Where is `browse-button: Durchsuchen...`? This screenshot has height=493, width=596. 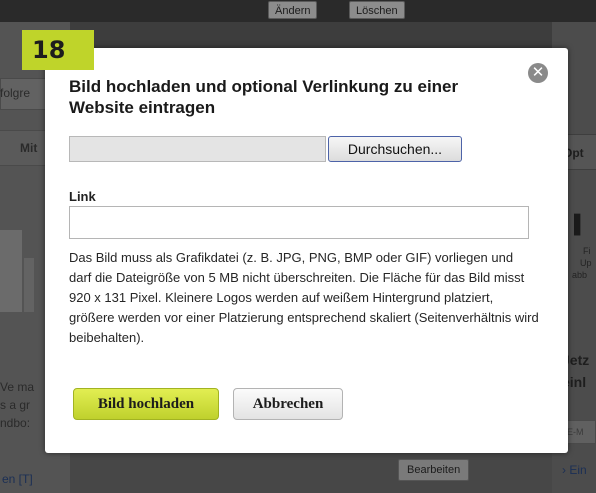
browse-button: Durchsuchen... is located at coordinates (395, 149).